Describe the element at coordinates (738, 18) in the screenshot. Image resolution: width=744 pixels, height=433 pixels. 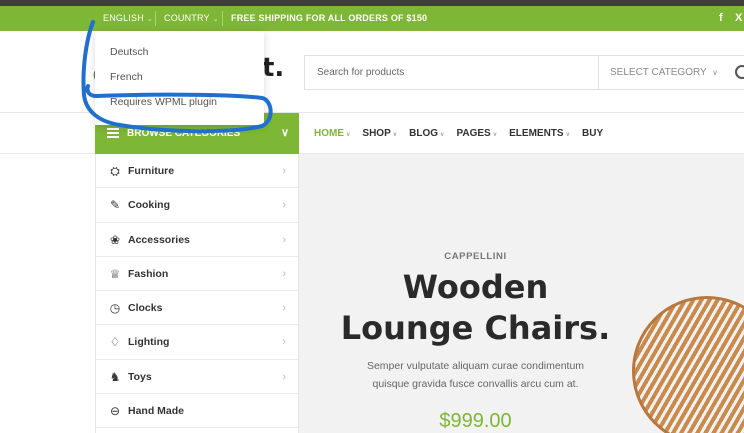
I see `x-icon: X` at that location.